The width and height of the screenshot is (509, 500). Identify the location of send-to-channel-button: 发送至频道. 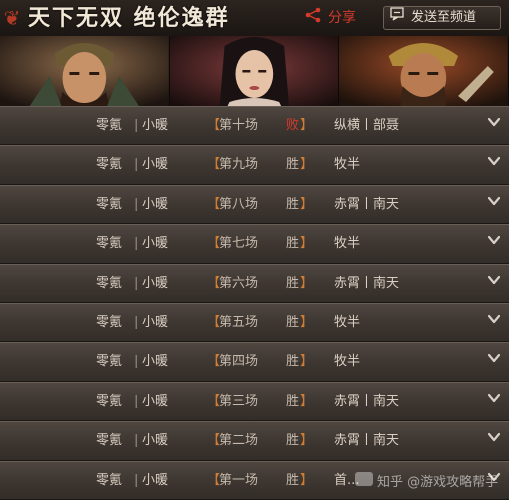
(442, 18).